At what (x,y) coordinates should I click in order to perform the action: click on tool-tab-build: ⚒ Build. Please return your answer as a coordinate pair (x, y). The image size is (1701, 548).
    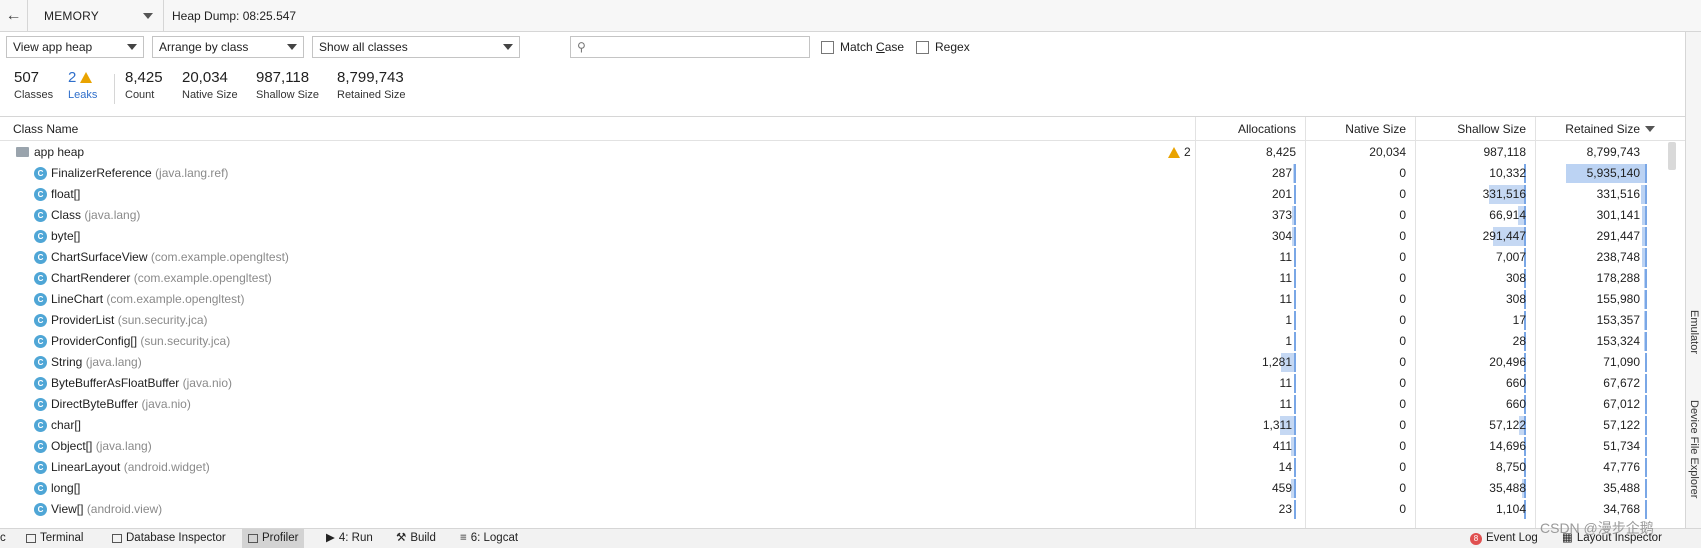
    Looking at the image, I should click on (416, 538).